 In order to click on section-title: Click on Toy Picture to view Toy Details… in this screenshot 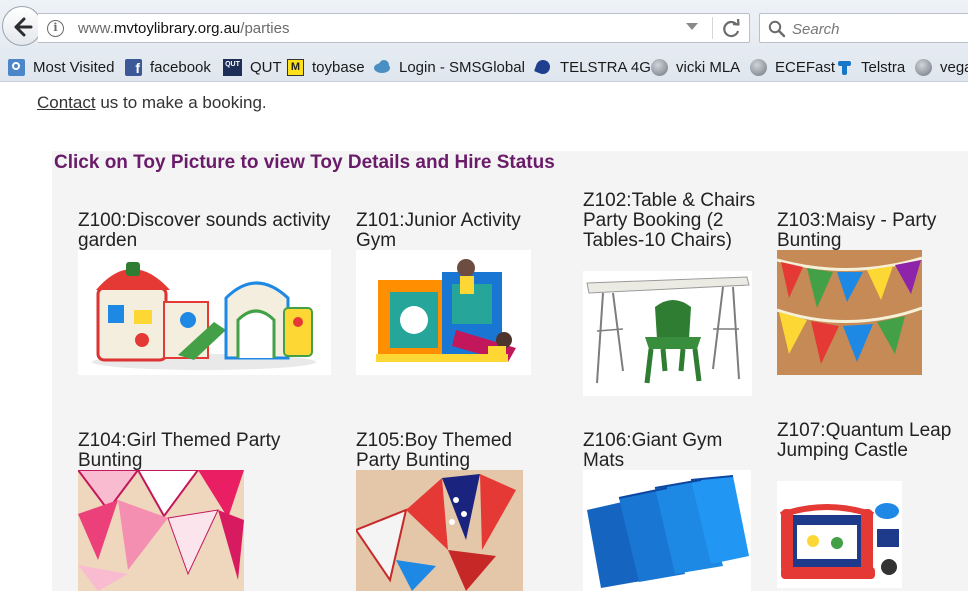, I will do `click(304, 162)`.